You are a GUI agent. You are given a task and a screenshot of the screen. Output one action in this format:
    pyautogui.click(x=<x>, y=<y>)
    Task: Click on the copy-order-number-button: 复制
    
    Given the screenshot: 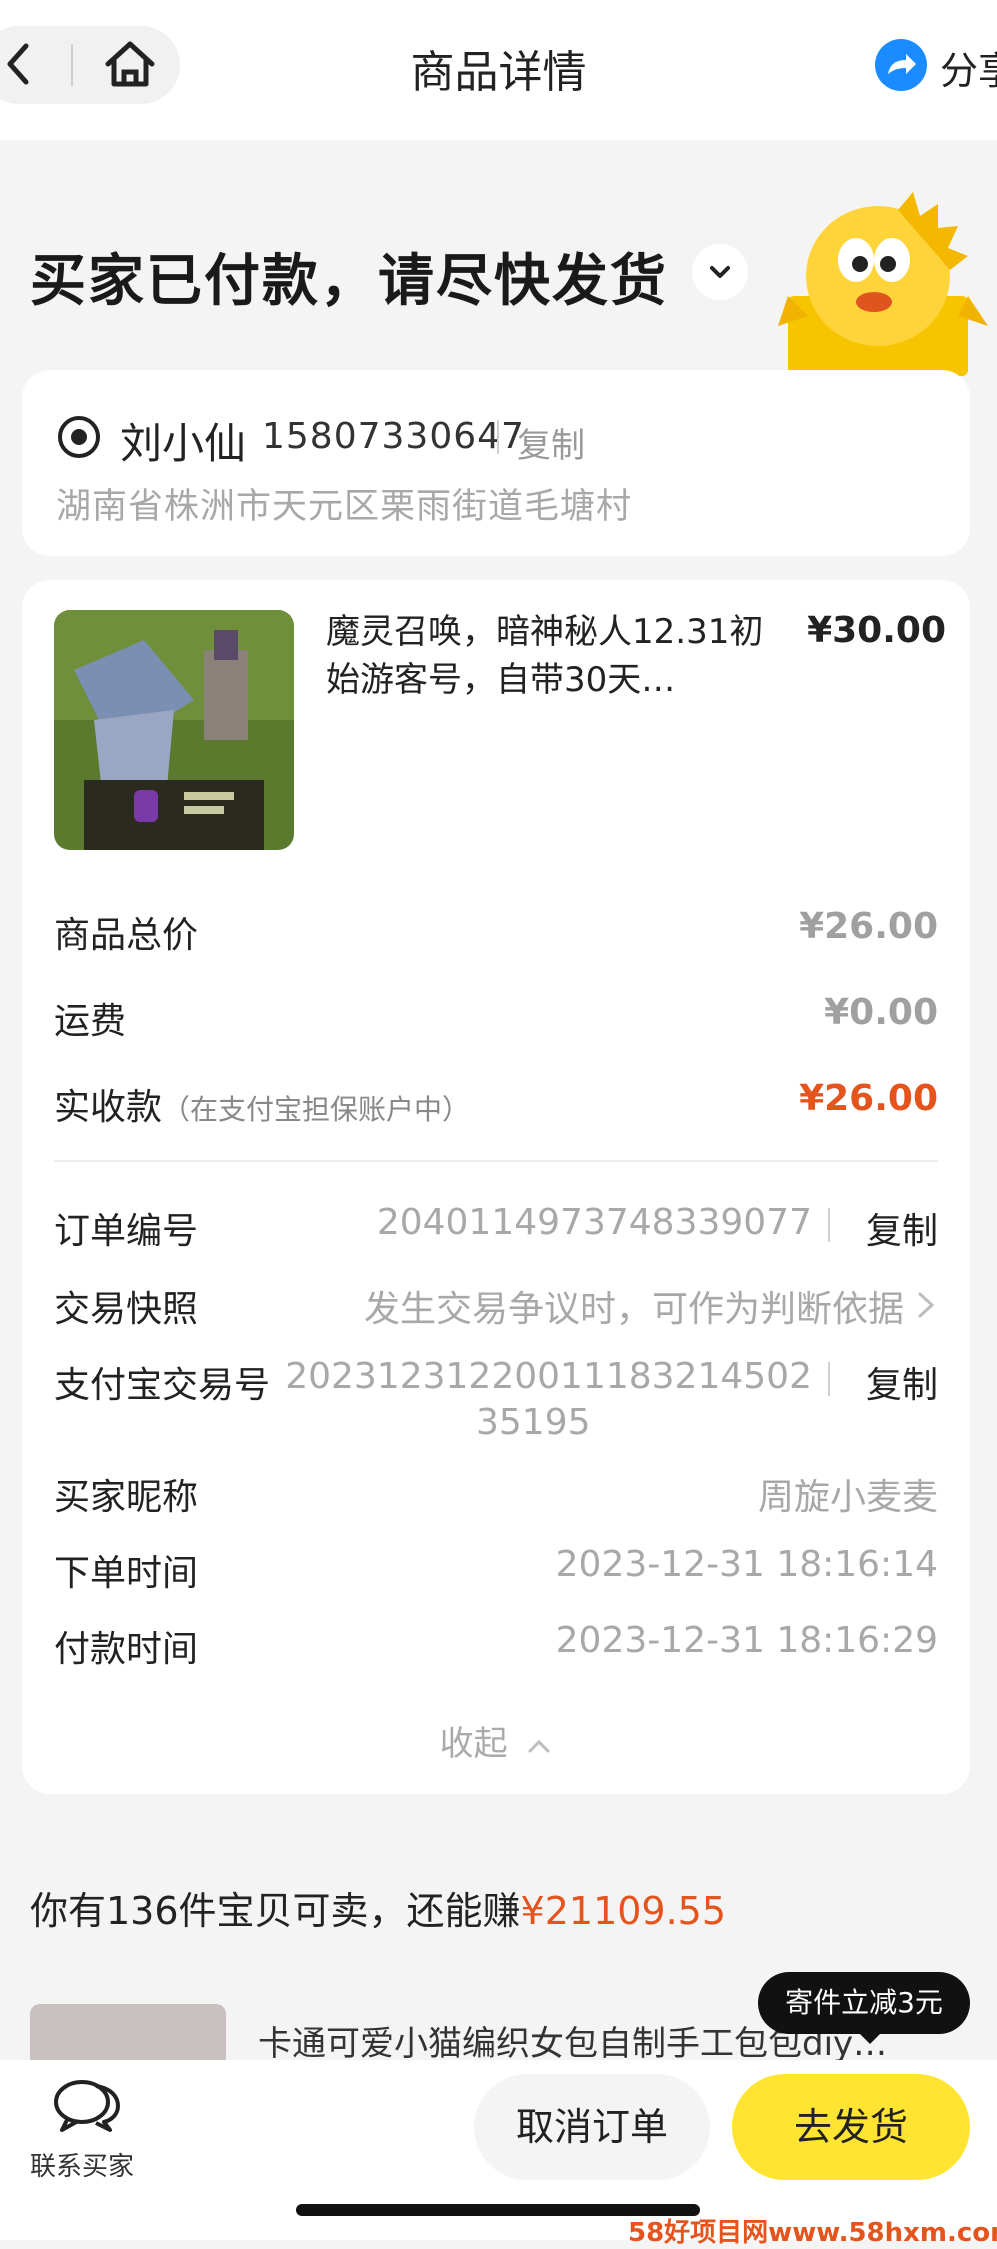 What is the action you would take?
    pyautogui.click(x=902, y=1228)
    